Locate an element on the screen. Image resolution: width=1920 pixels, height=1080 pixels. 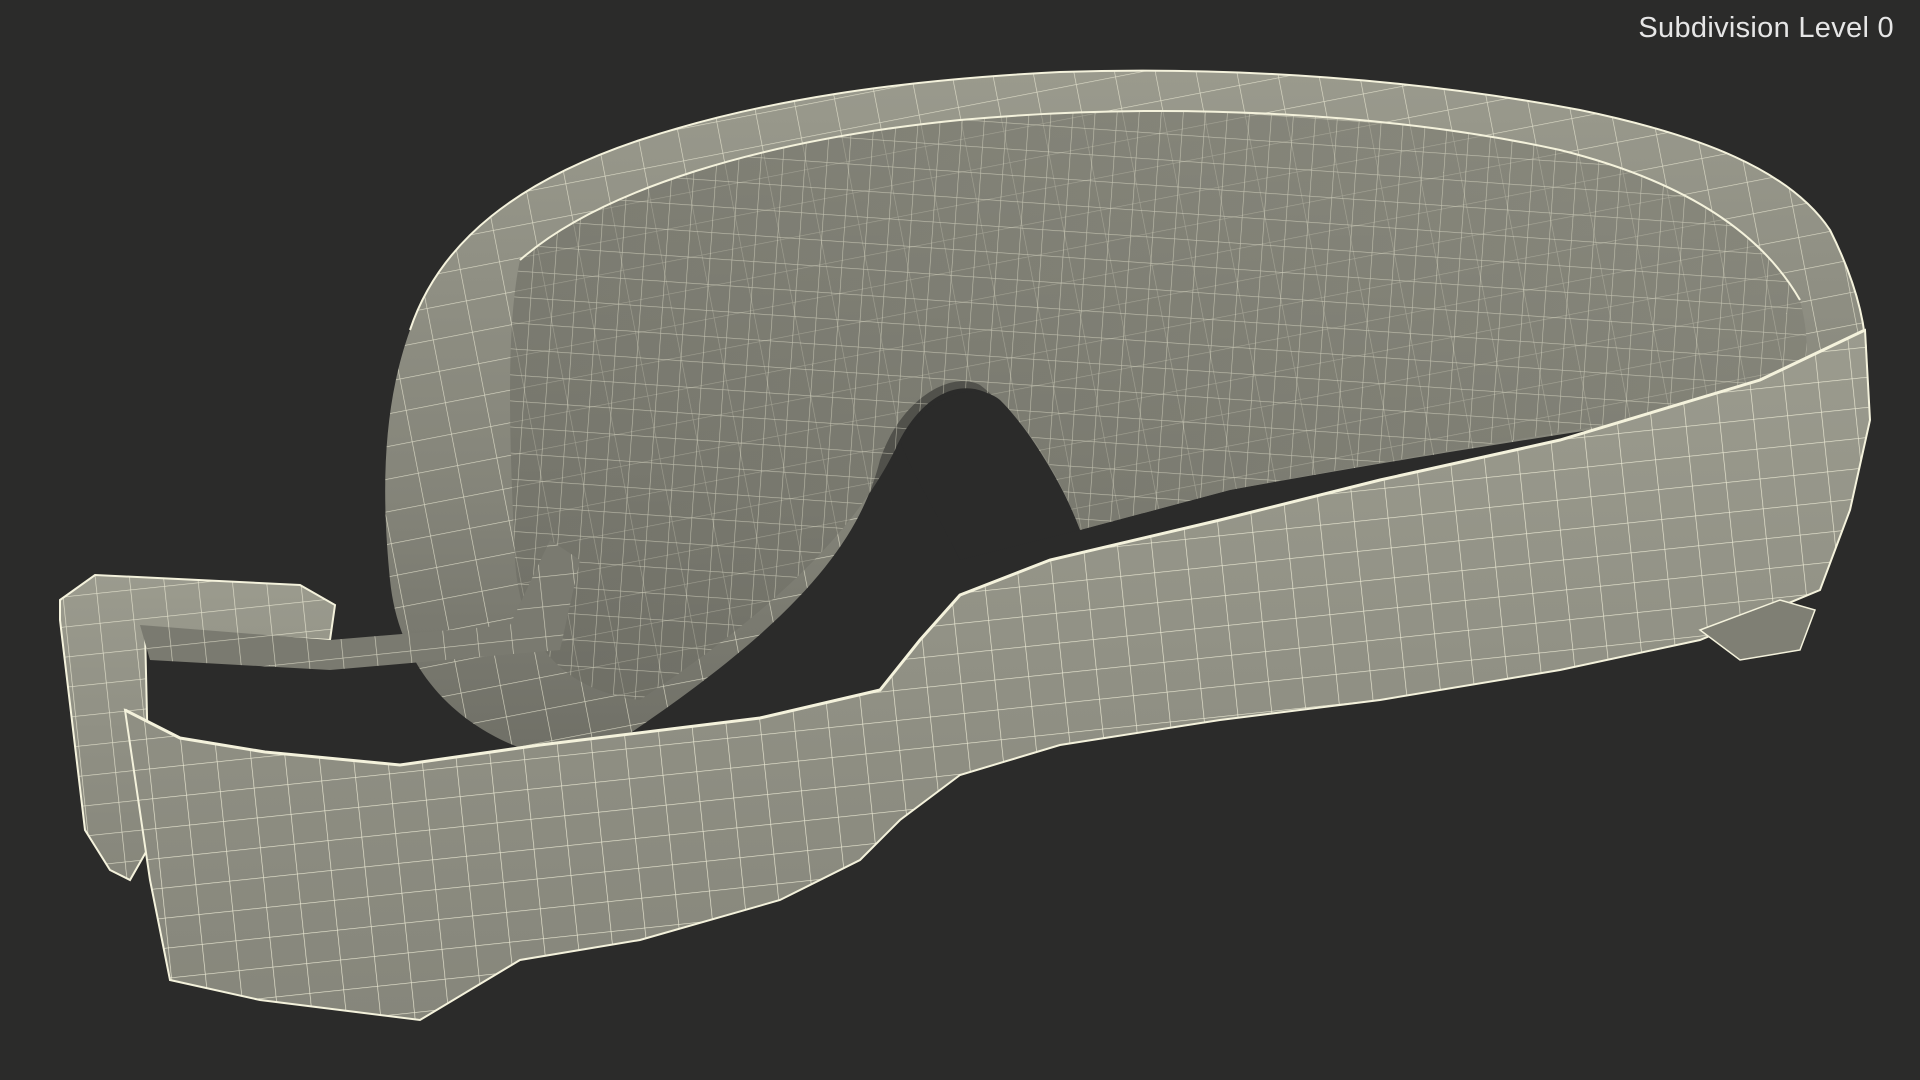
subdivision-level-label: Subdivision Level 0 is located at coordinates (1766, 28).